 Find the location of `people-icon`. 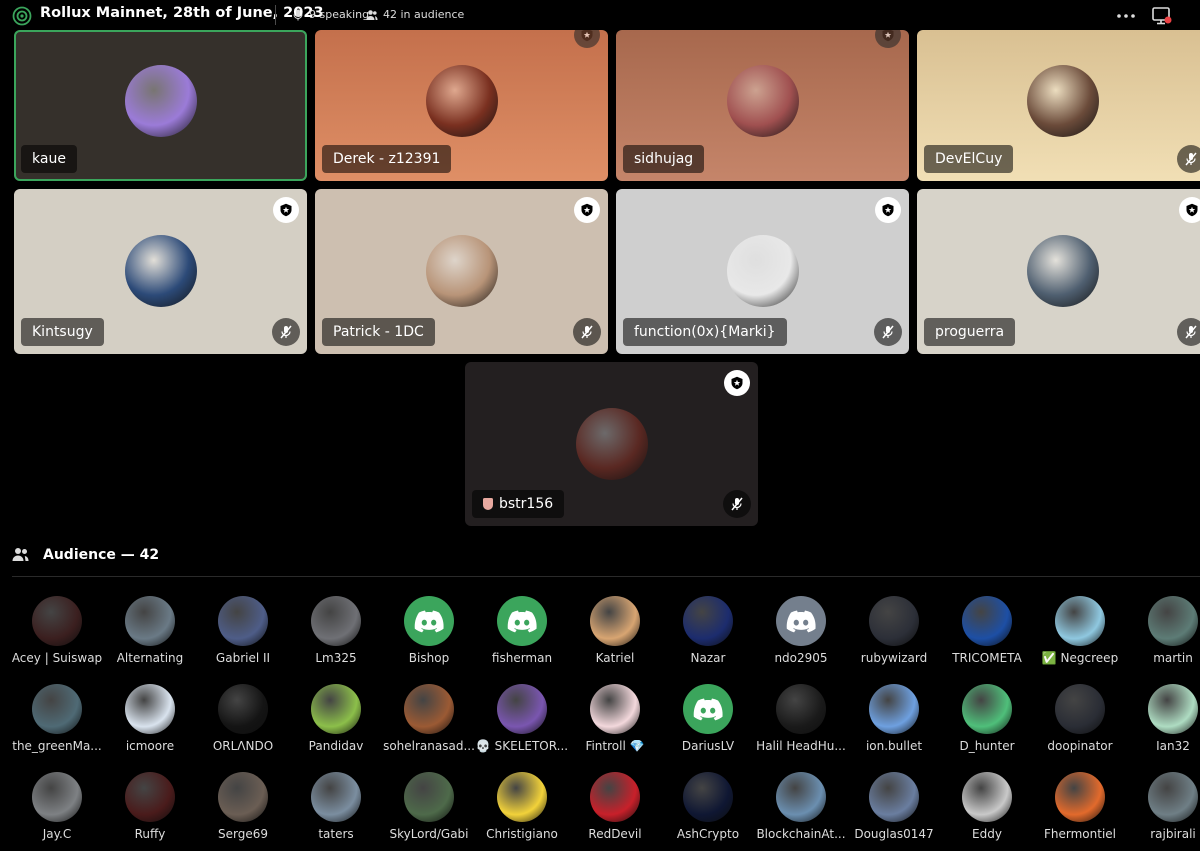

people-icon is located at coordinates (372, 14).